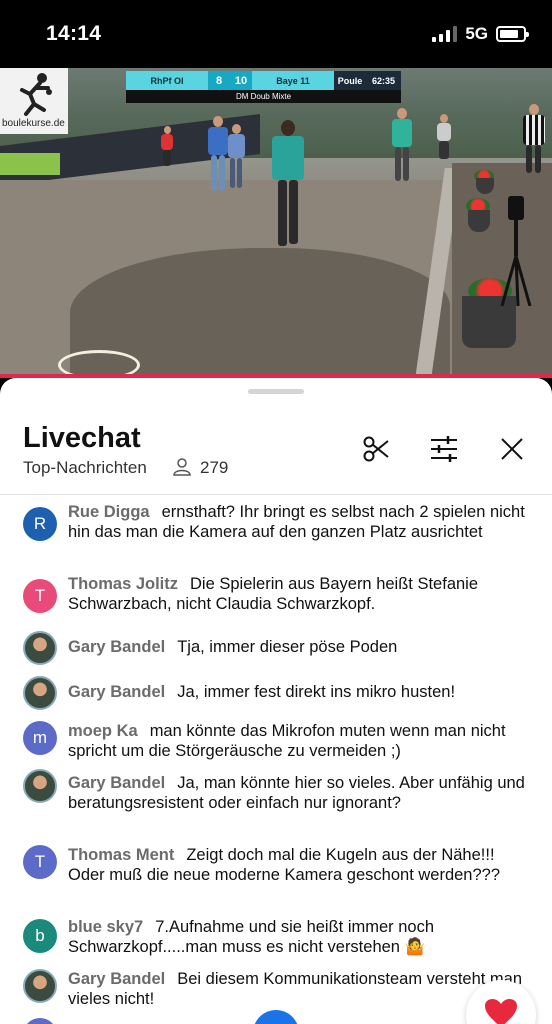 Image resolution: width=552 pixels, height=1024 pixels. What do you see at coordinates (123, 584) in the screenshot?
I see `message-author: Thomas Jolitz` at bounding box center [123, 584].